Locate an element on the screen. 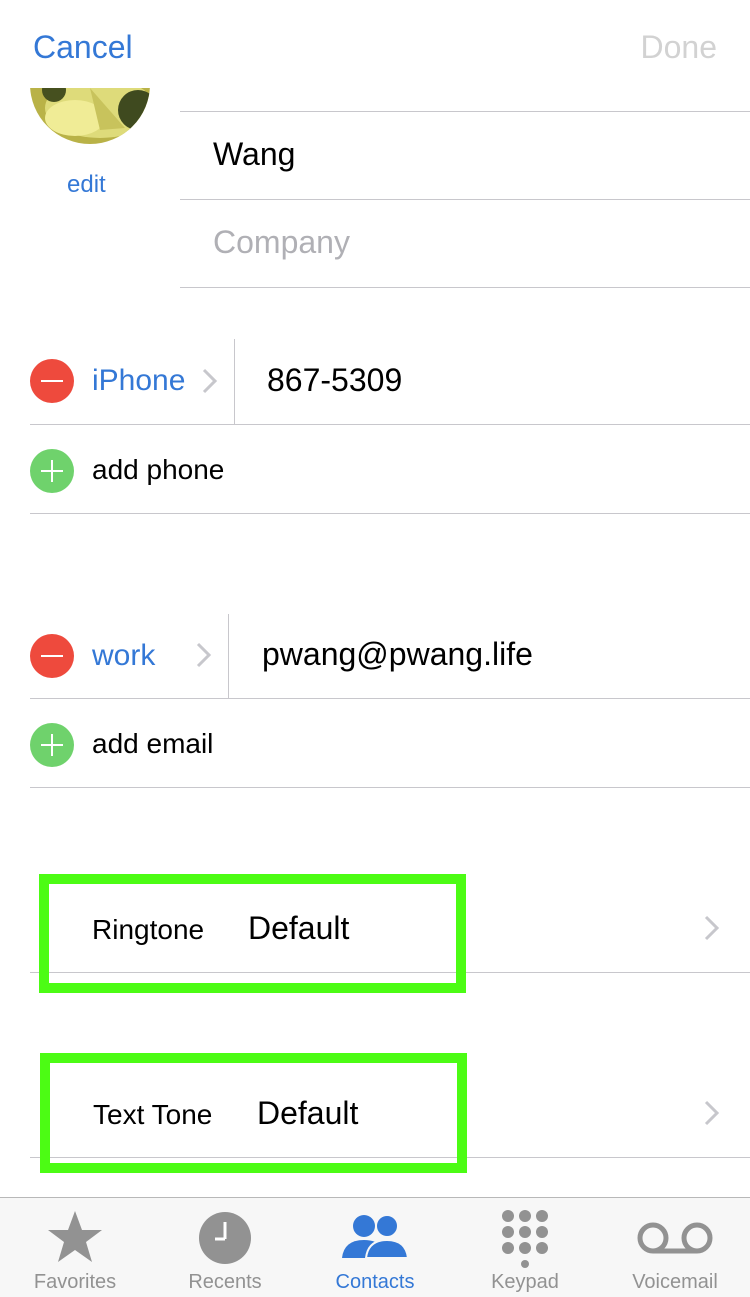 The height and width of the screenshot is (1297, 750). keypad-icon is located at coordinates (525, 1239).